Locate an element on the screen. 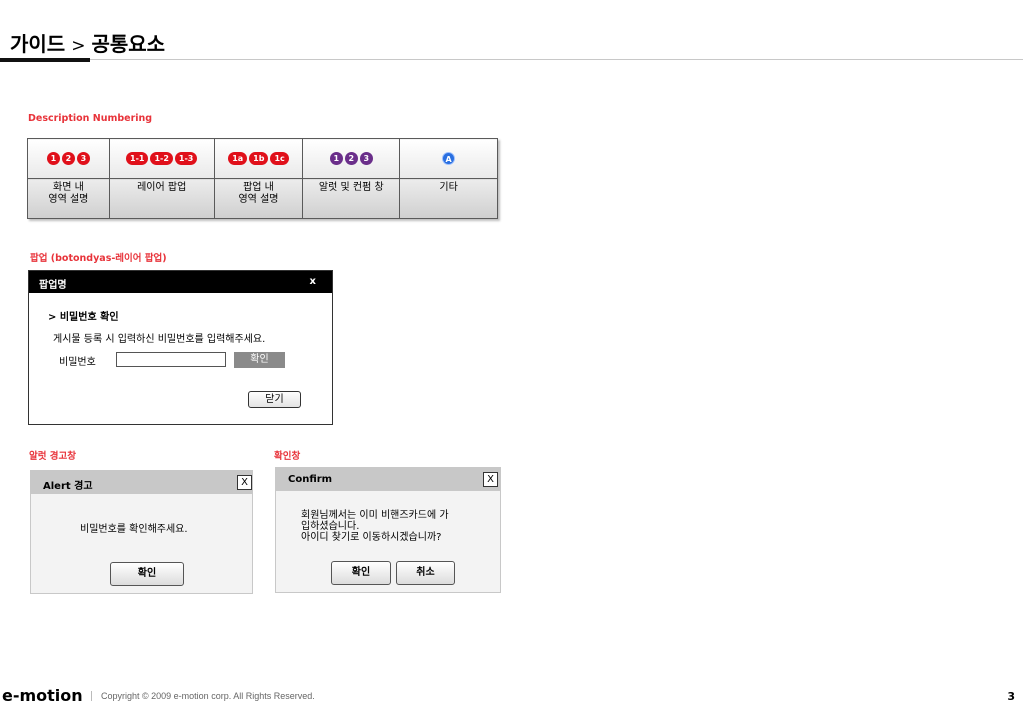 The width and height of the screenshot is (1023, 708). alert-close-icon: X is located at coordinates (244, 482).